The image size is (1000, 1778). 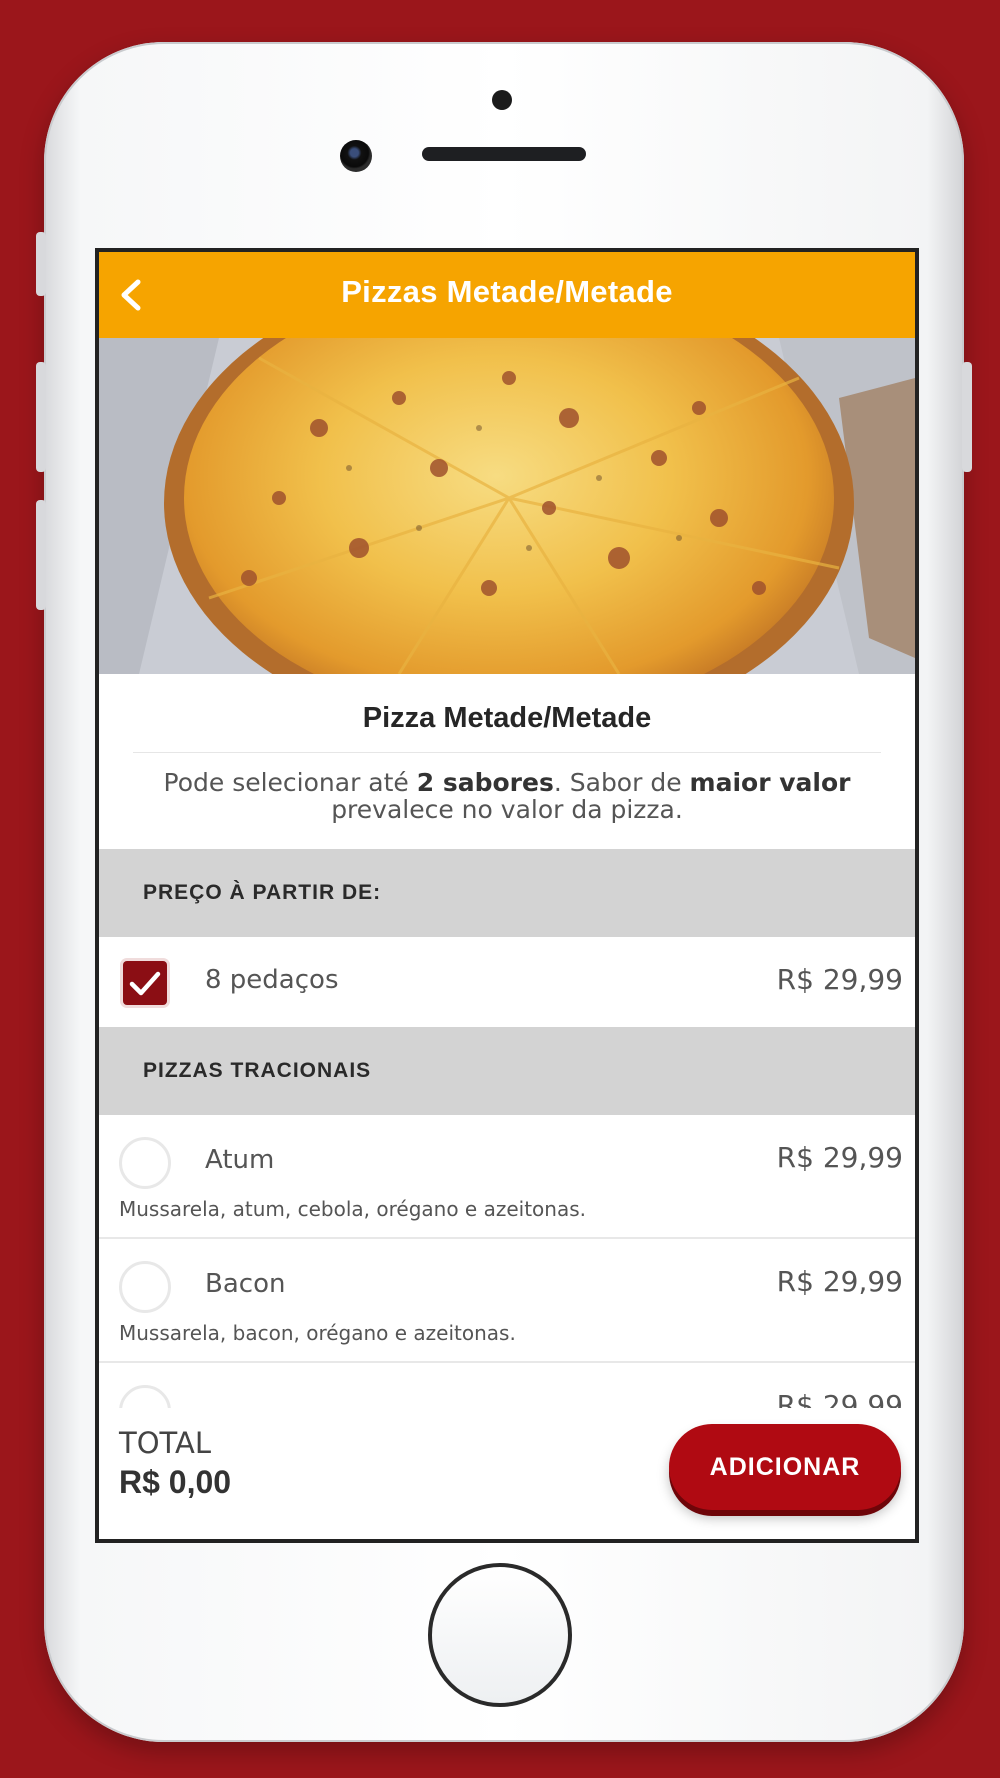 I want to click on app-header: Pizzas Metade/Metade, so click(x=507, y=295).